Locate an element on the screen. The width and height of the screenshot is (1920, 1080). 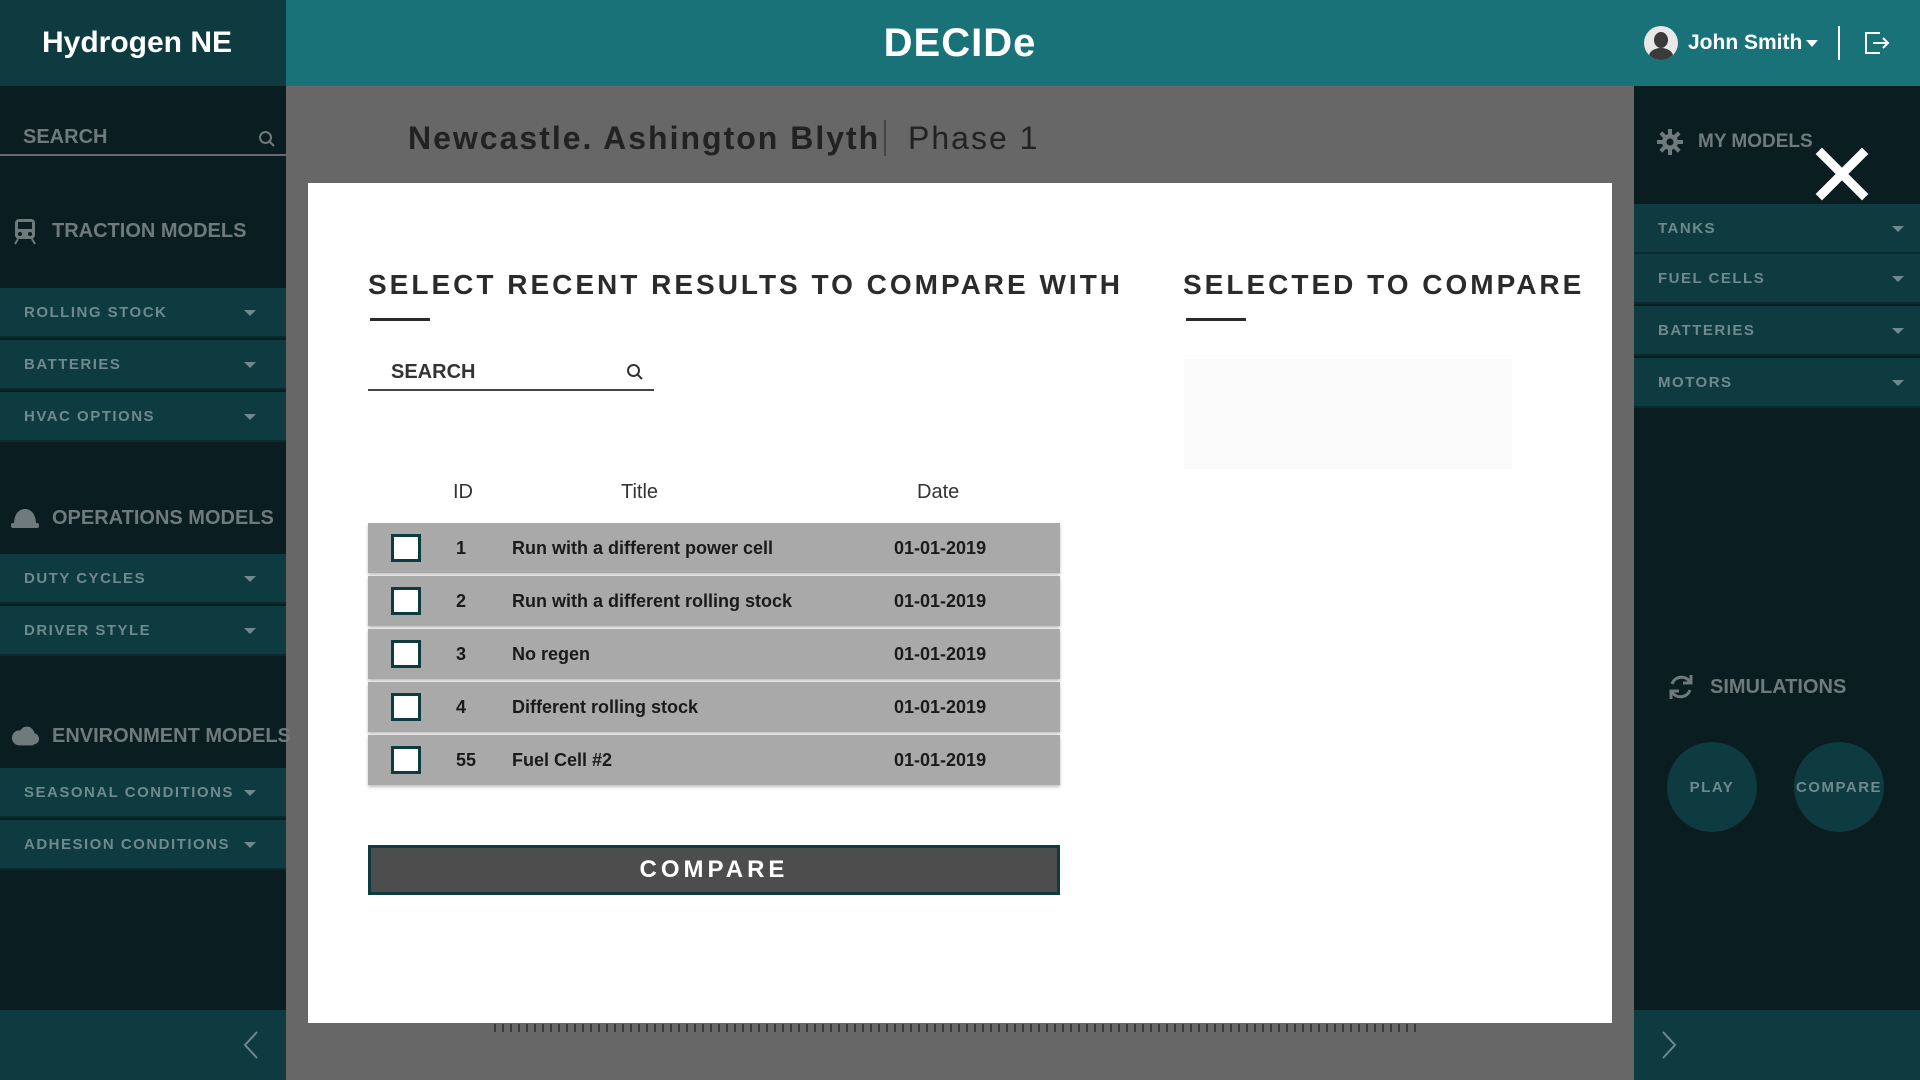
section-title-label: TRACTION MODELS is located at coordinates (149, 230).